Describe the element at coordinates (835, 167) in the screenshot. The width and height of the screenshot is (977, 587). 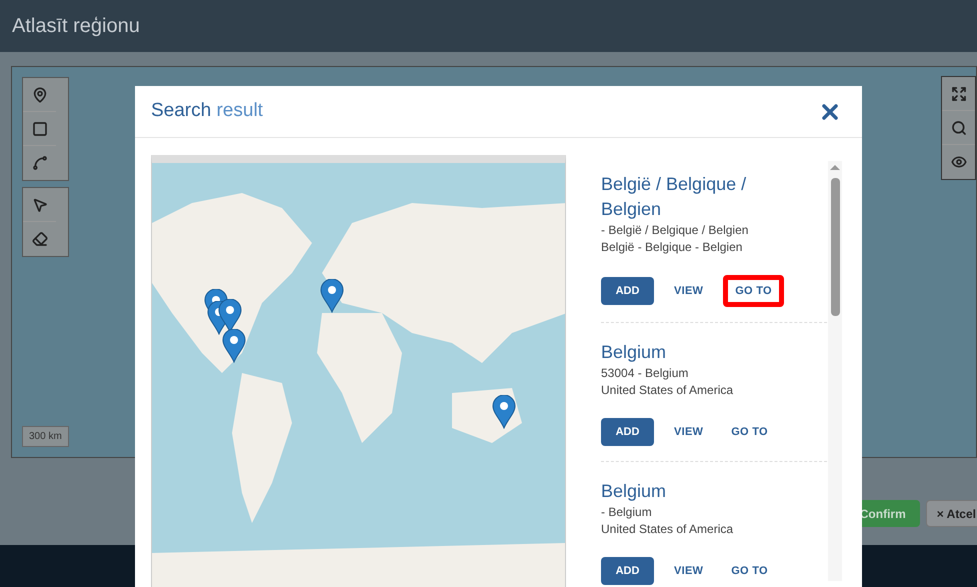
I see `scroll-up-icon` at that location.